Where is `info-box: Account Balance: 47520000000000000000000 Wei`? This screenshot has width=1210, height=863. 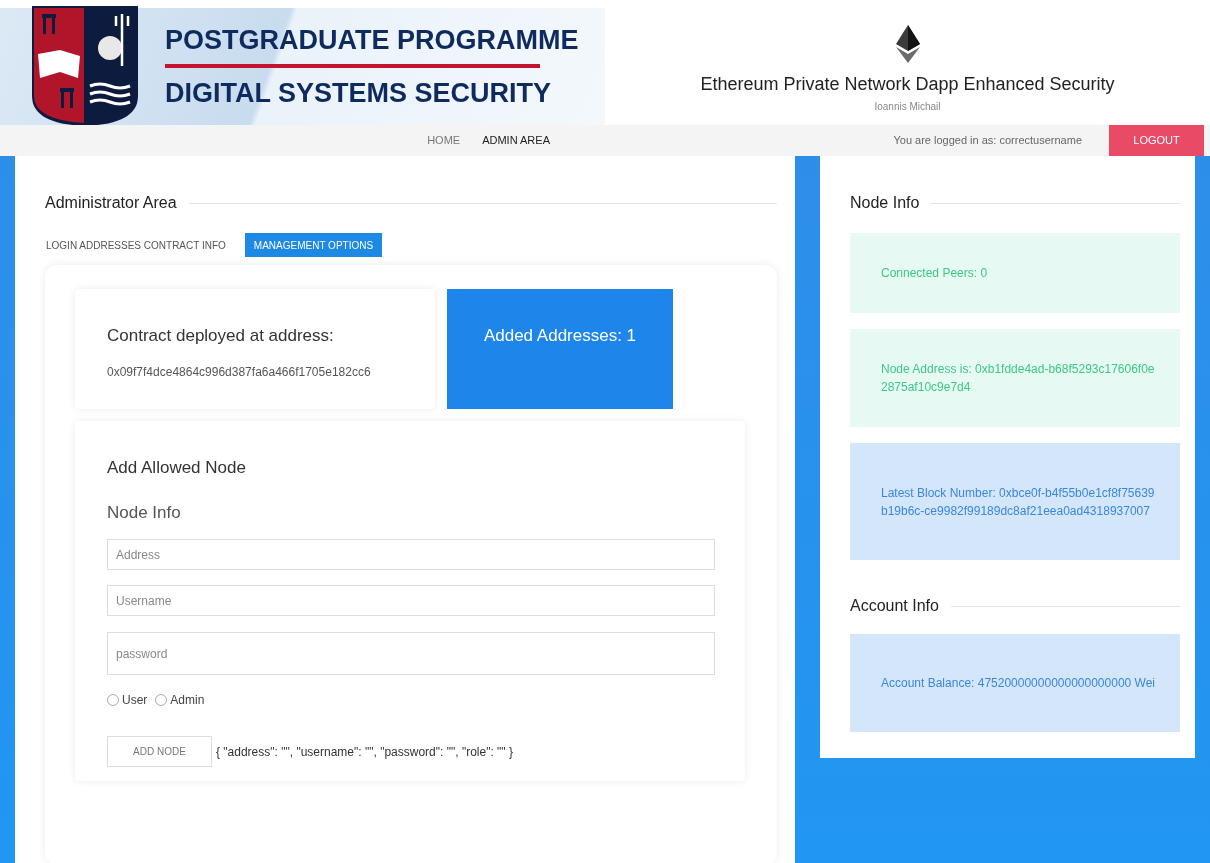 info-box: Account Balance: 47520000000000000000000 Wei is located at coordinates (1015, 683).